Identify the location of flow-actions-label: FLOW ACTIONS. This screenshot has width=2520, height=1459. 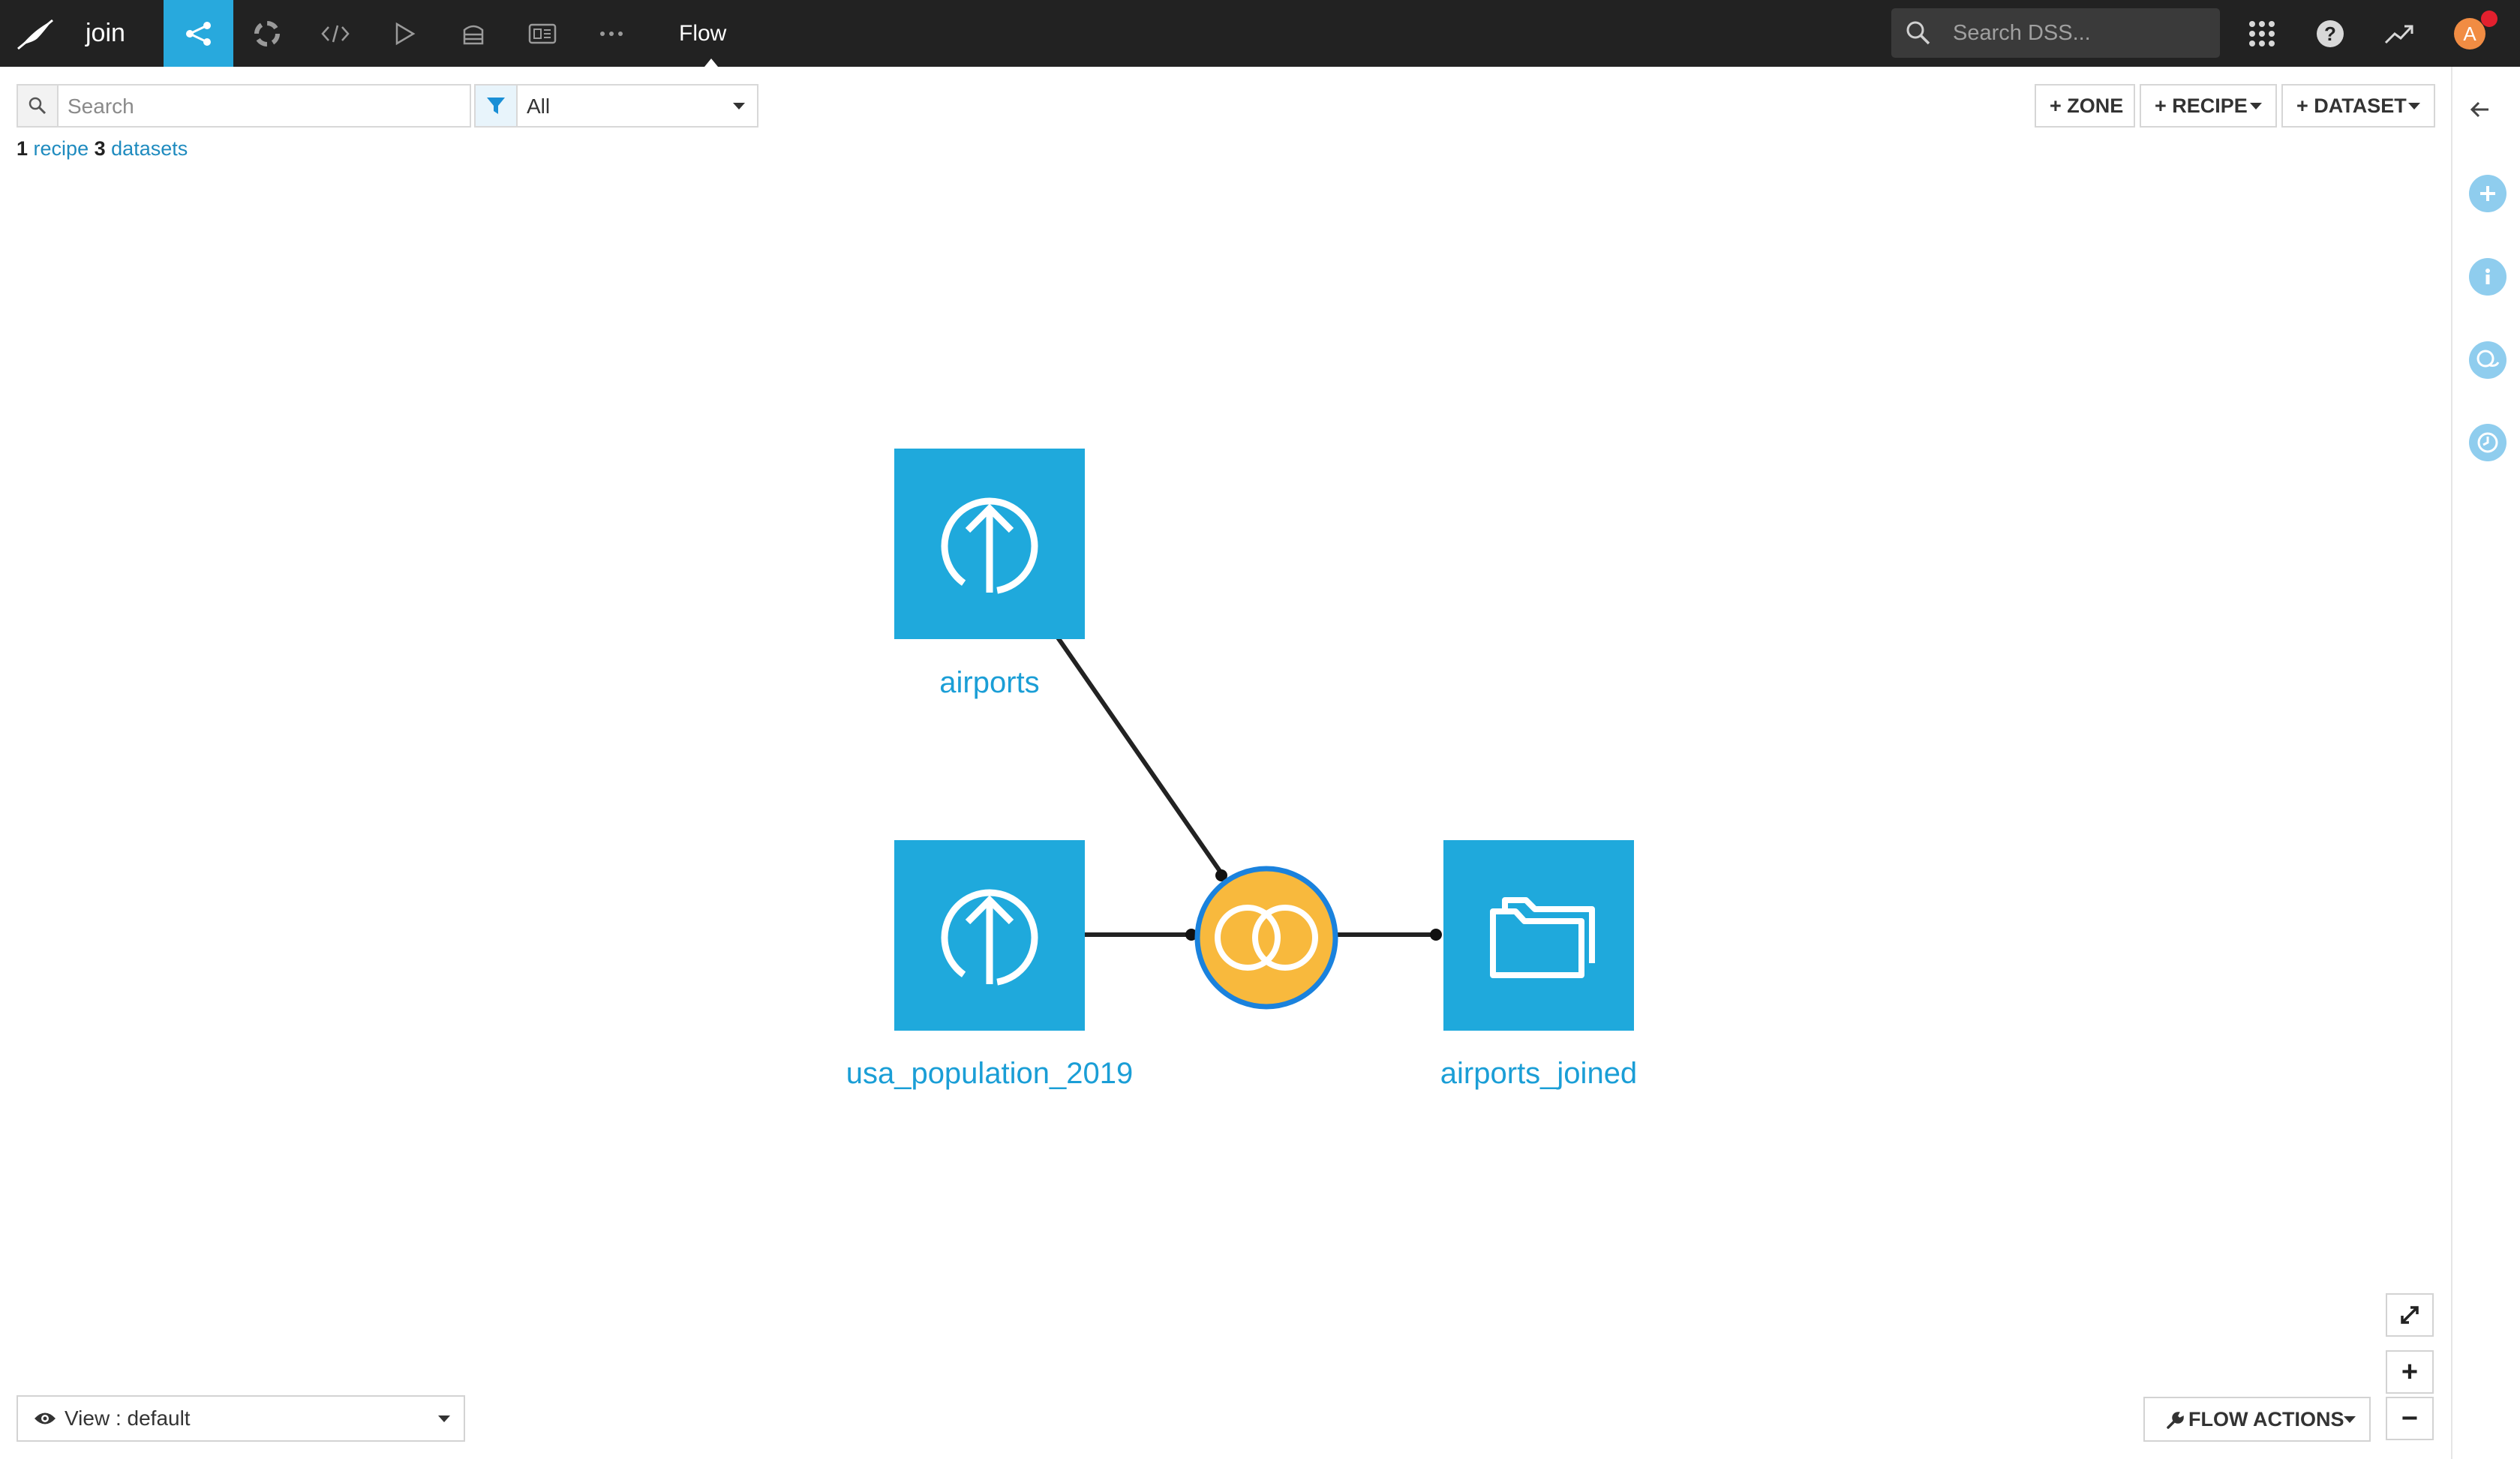
(2266, 1419).